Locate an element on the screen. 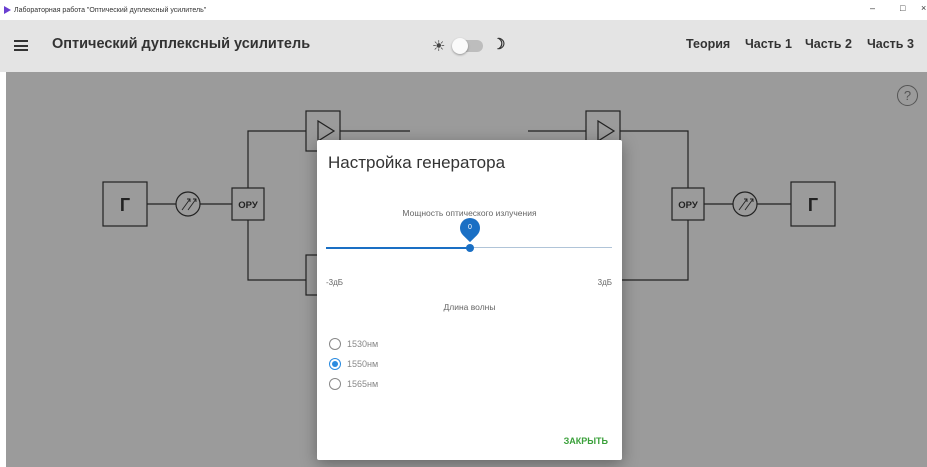 The image size is (927, 467). help-icon: ? is located at coordinates (907, 95).